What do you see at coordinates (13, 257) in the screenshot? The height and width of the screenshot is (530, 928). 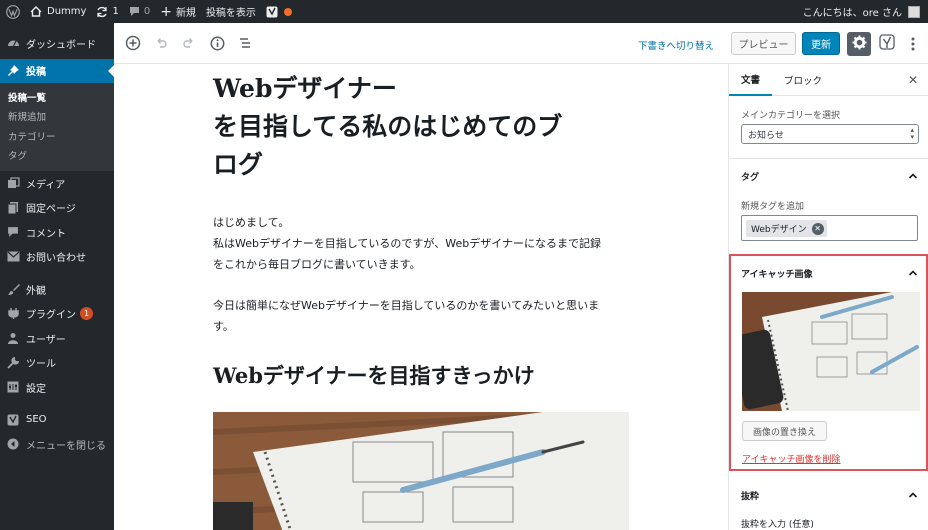 I see `mail-icon` at bounding box center [13, 257].